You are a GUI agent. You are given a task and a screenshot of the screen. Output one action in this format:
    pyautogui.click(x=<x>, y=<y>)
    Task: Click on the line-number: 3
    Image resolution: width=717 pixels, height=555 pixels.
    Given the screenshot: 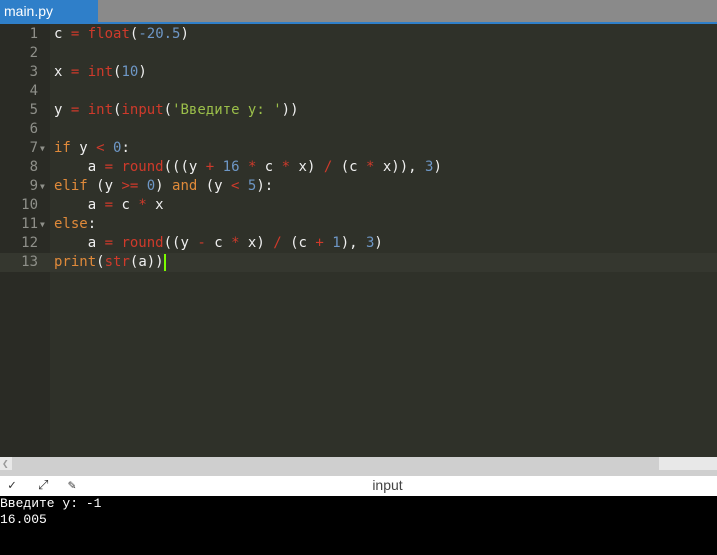 What is the action you would take?
    pyautogui.click(x=33, y=72)
    